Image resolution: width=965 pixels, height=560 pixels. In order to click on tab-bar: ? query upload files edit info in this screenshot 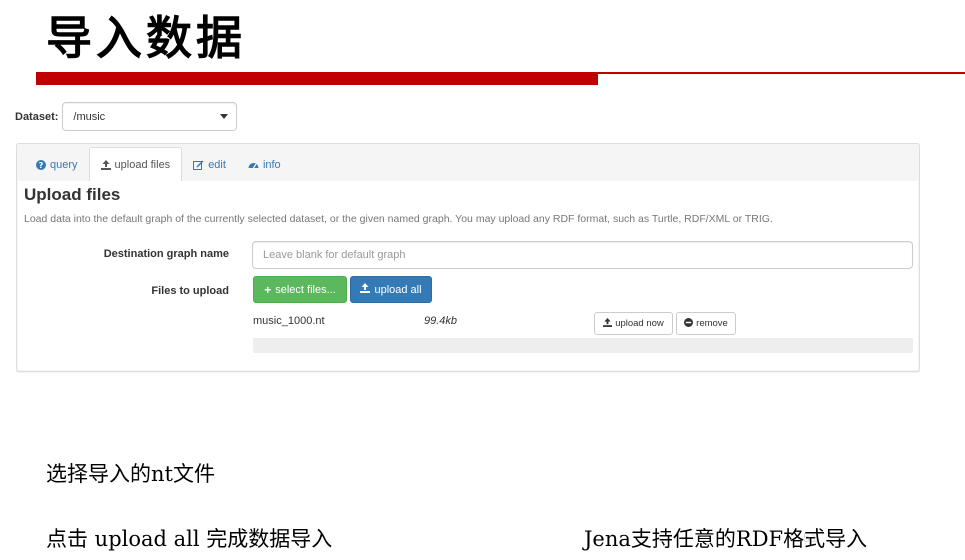, I will do `click(468, 163)`.